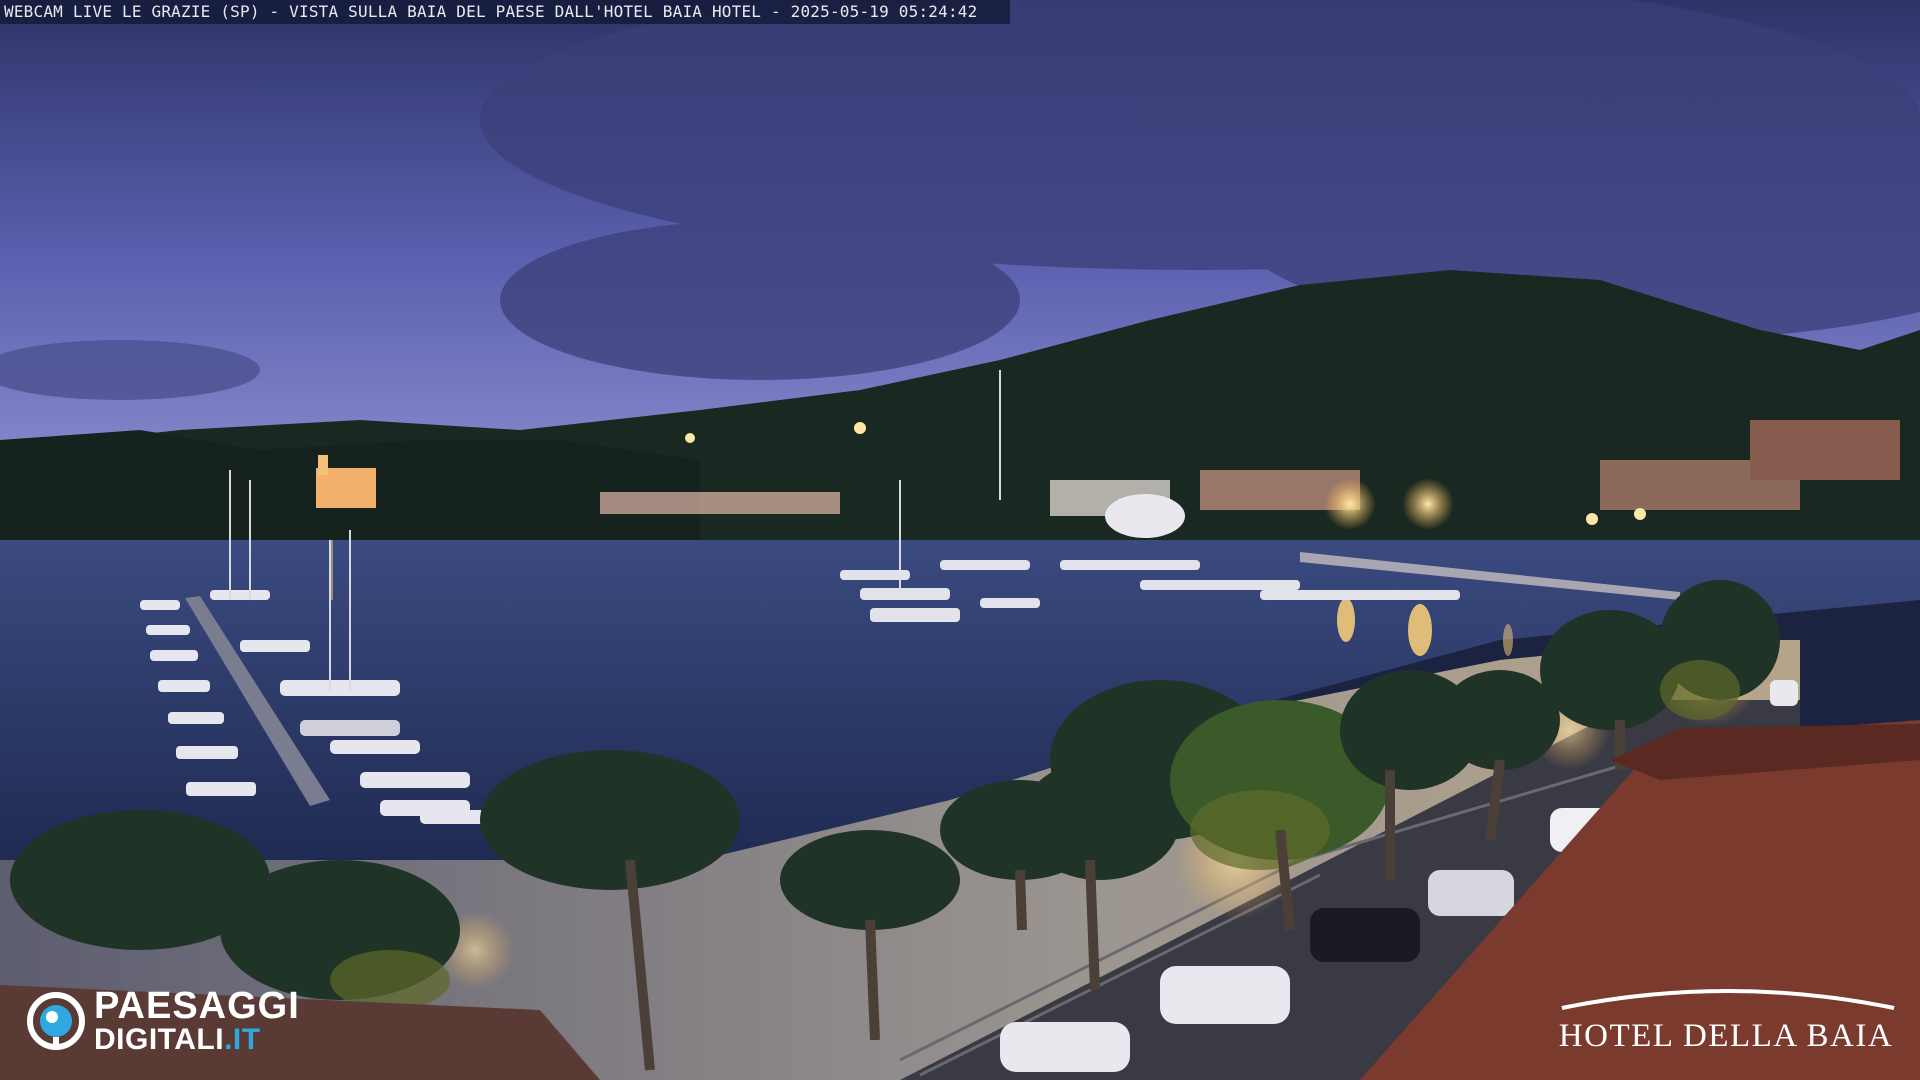  I want to click on paesaggi-digitali-logo: PAESAGGI DIGITALI.IT, so click(186, 1021).